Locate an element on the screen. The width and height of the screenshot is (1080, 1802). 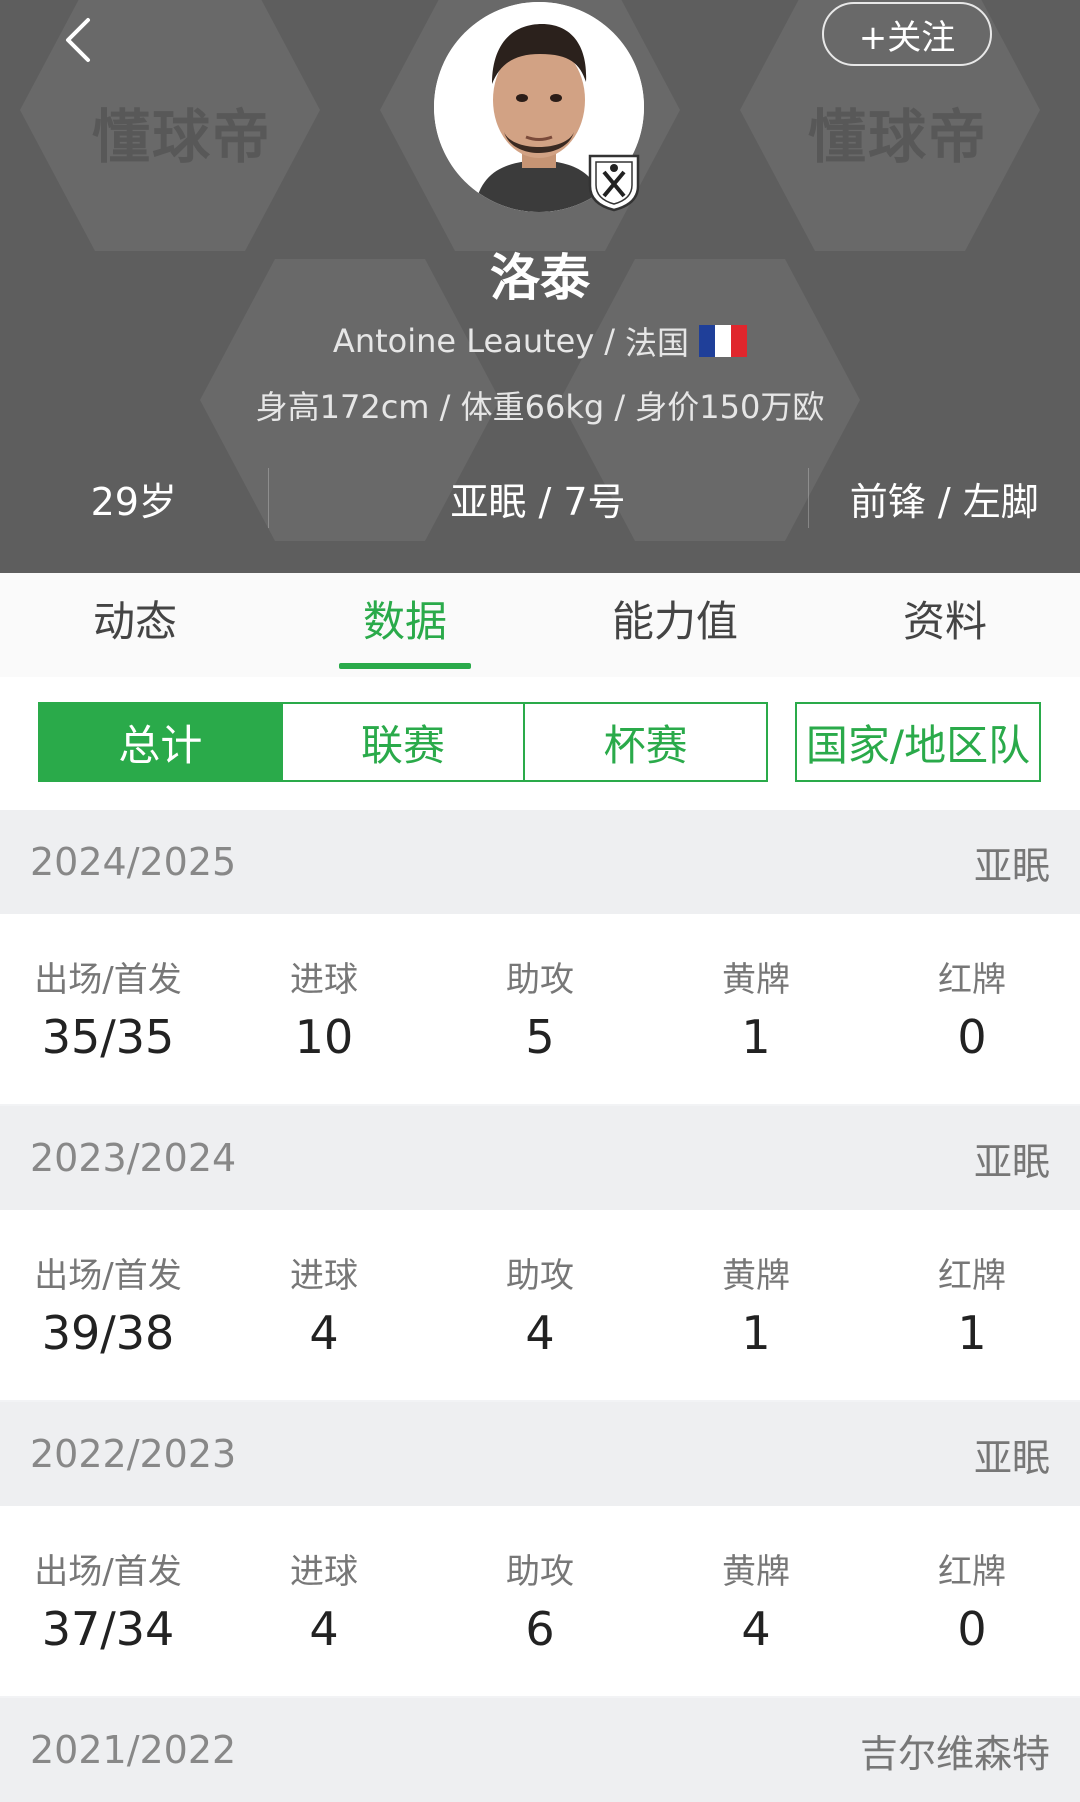
stat-value: 37/34 is located at coordinates (108, 1629).